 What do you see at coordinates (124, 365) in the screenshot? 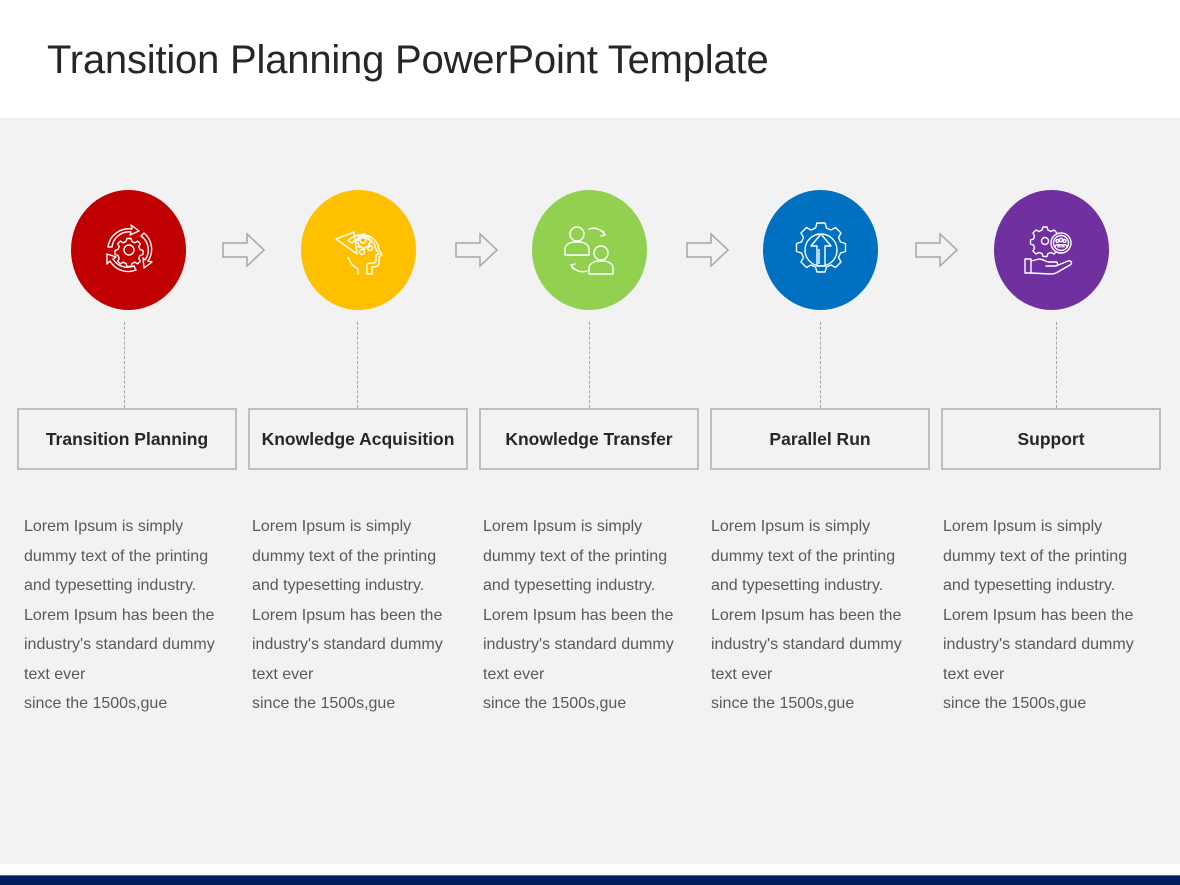
I see `step-1-connector` at bounding box center [124, 365].